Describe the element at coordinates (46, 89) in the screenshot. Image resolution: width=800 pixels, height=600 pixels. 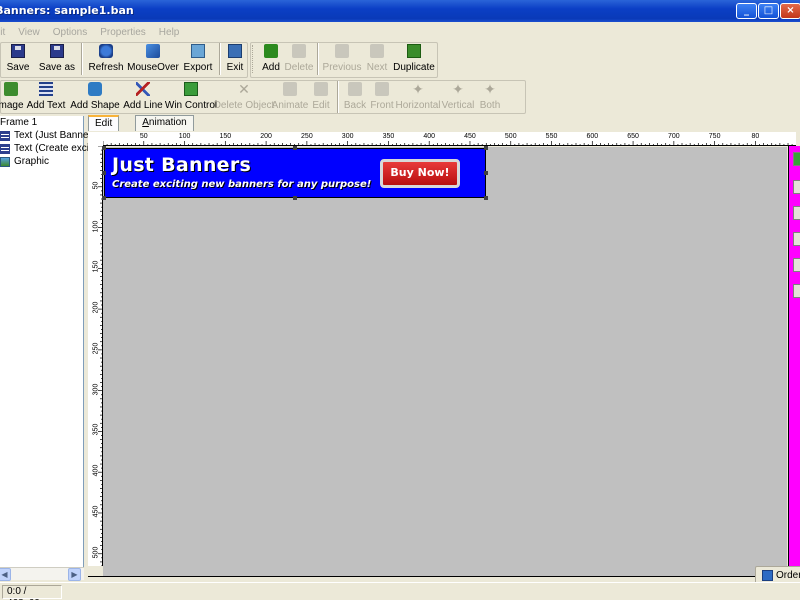
I see `text-icon` at that location.